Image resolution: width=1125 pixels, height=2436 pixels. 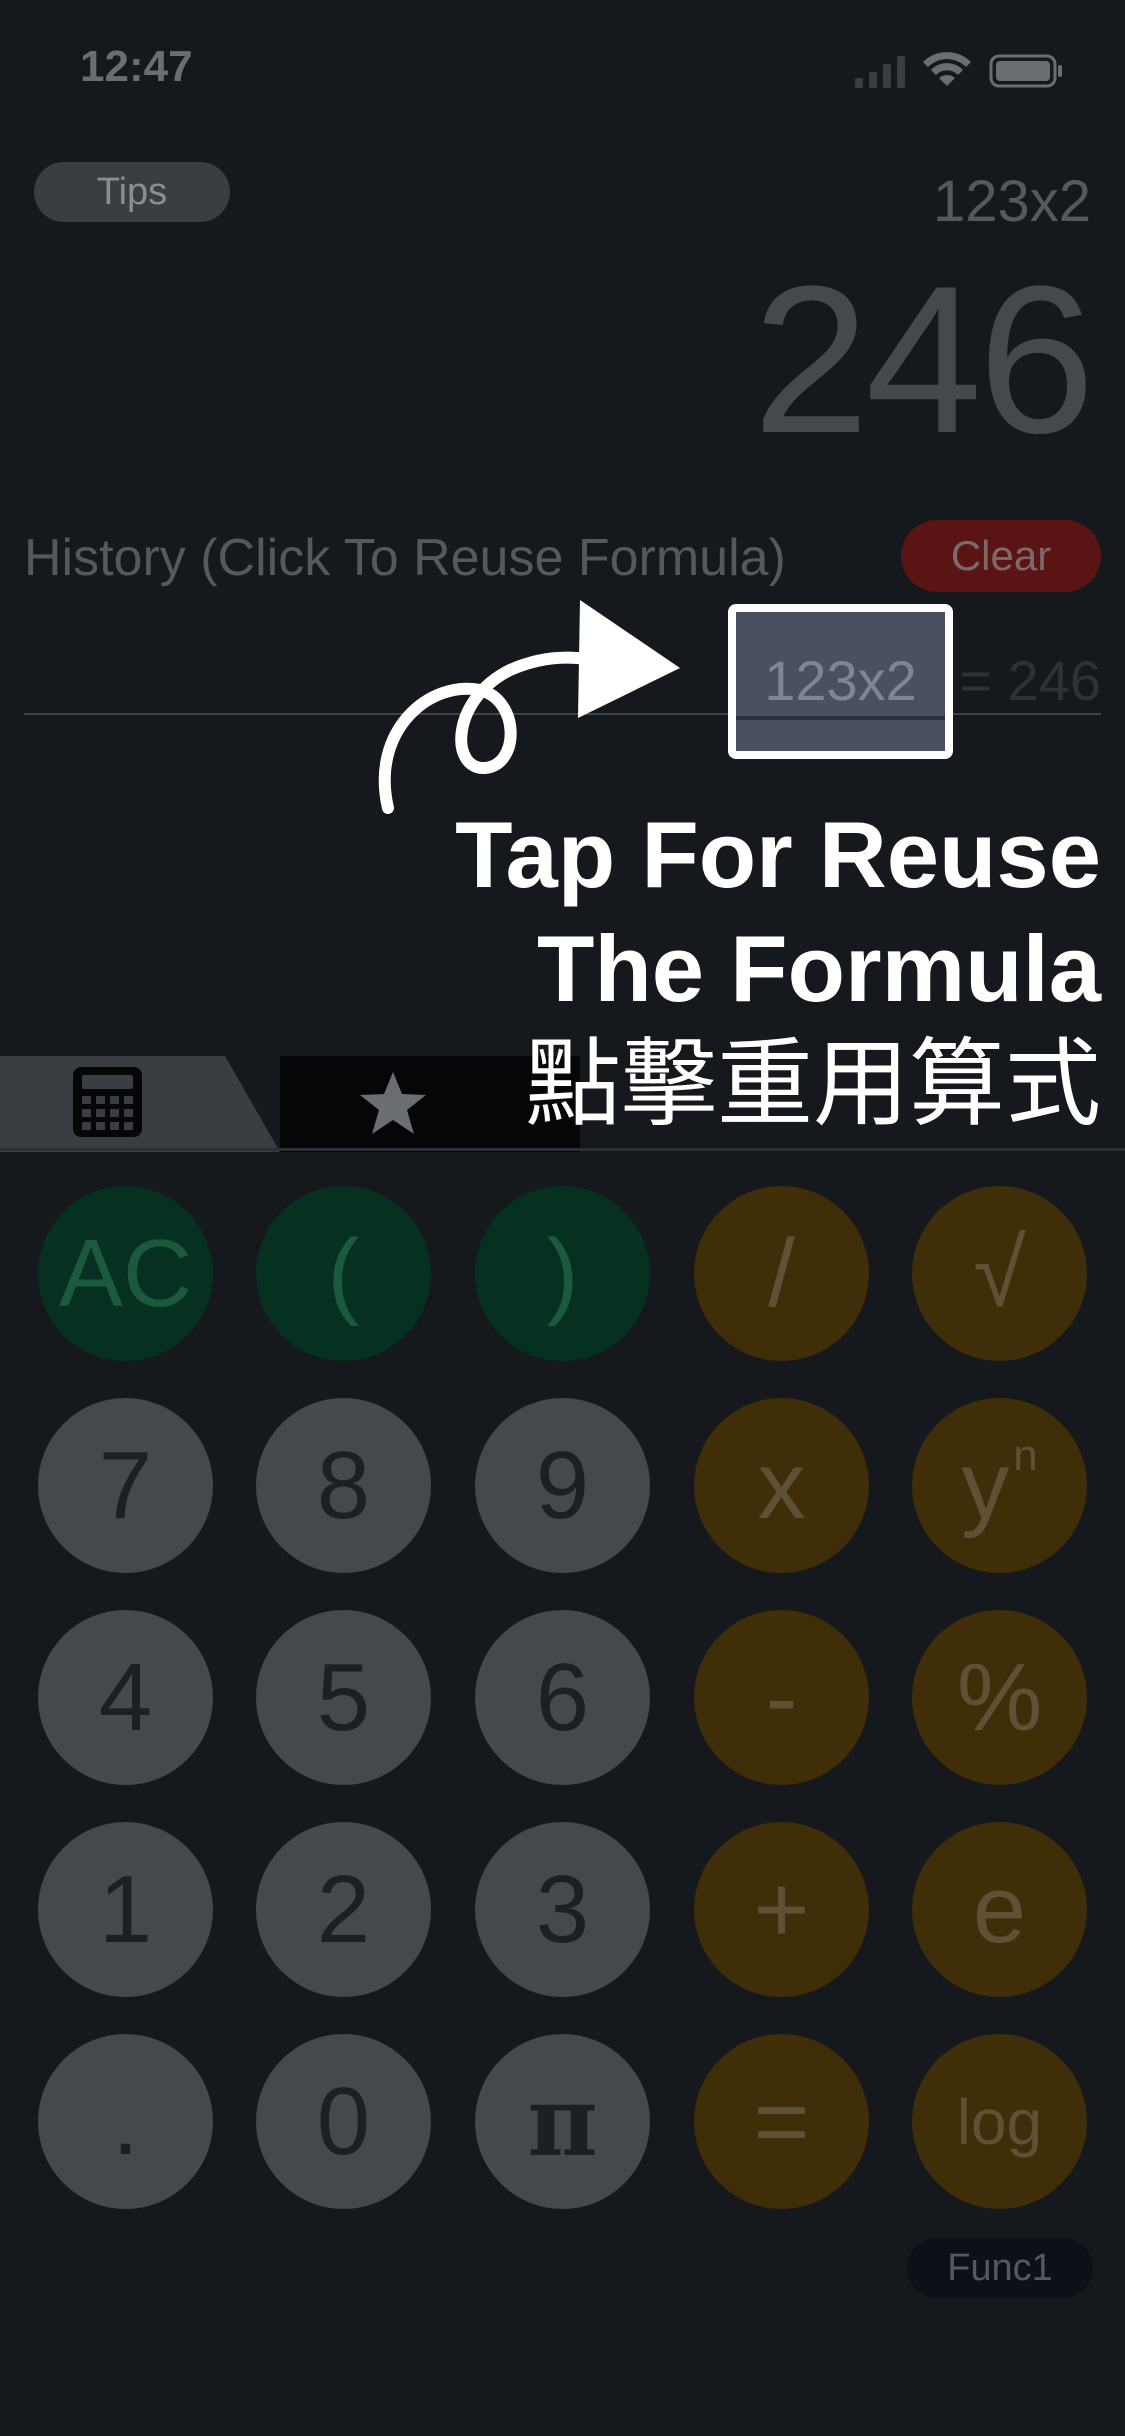 What do you see at coordinates (393, 1103) in the screenshot?
I see `star-icon` at bounding box center [393, 1103].